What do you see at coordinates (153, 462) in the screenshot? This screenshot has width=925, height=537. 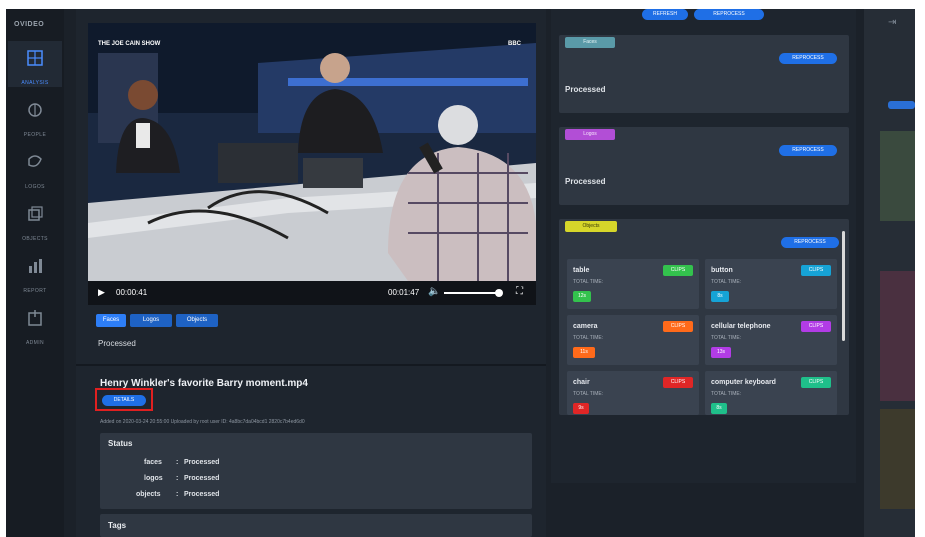 I see `status-faces-key: faces` at bounding box center [153, 462].